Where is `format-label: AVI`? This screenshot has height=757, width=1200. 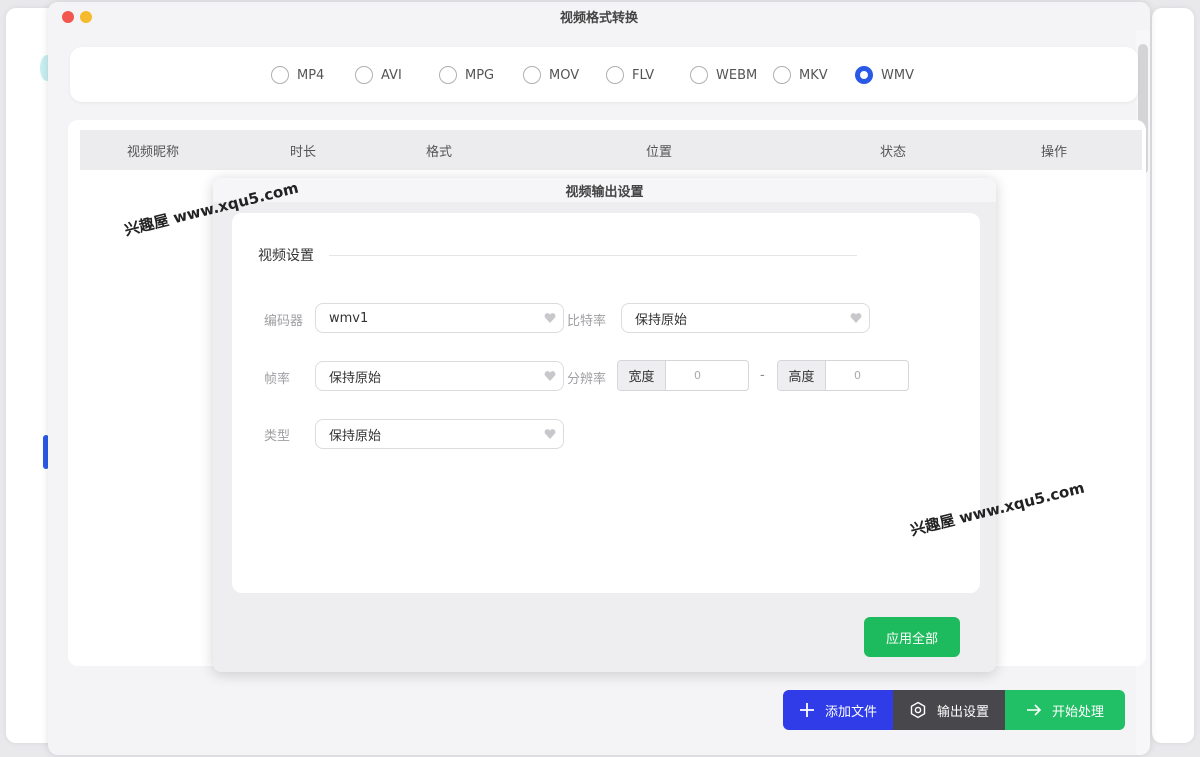 format-label: AVI is located at coordinates (391, 75).